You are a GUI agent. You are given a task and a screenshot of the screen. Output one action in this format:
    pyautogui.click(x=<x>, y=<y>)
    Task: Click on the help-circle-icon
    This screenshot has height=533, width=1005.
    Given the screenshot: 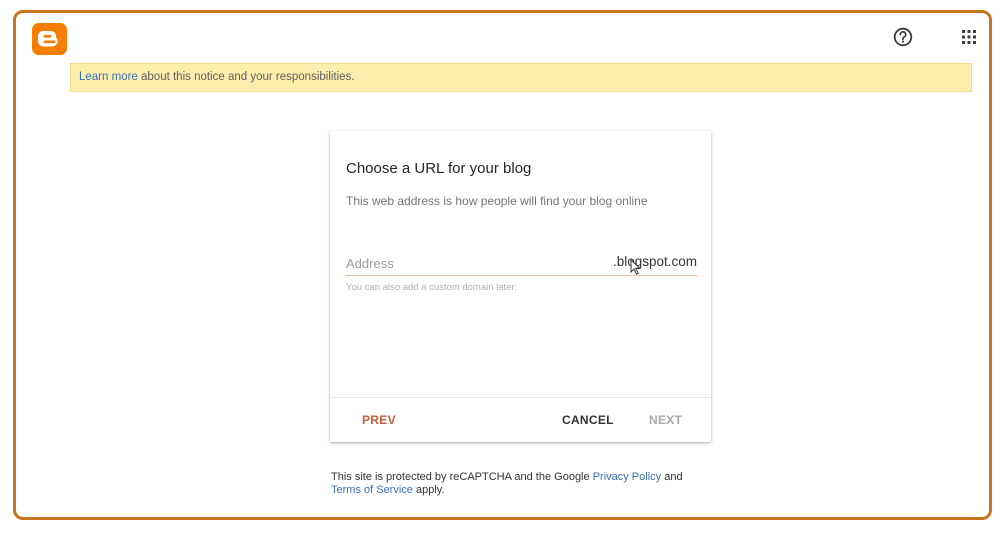 What is the action you would take?
    pyautogui.click(x=903, y=37)
    